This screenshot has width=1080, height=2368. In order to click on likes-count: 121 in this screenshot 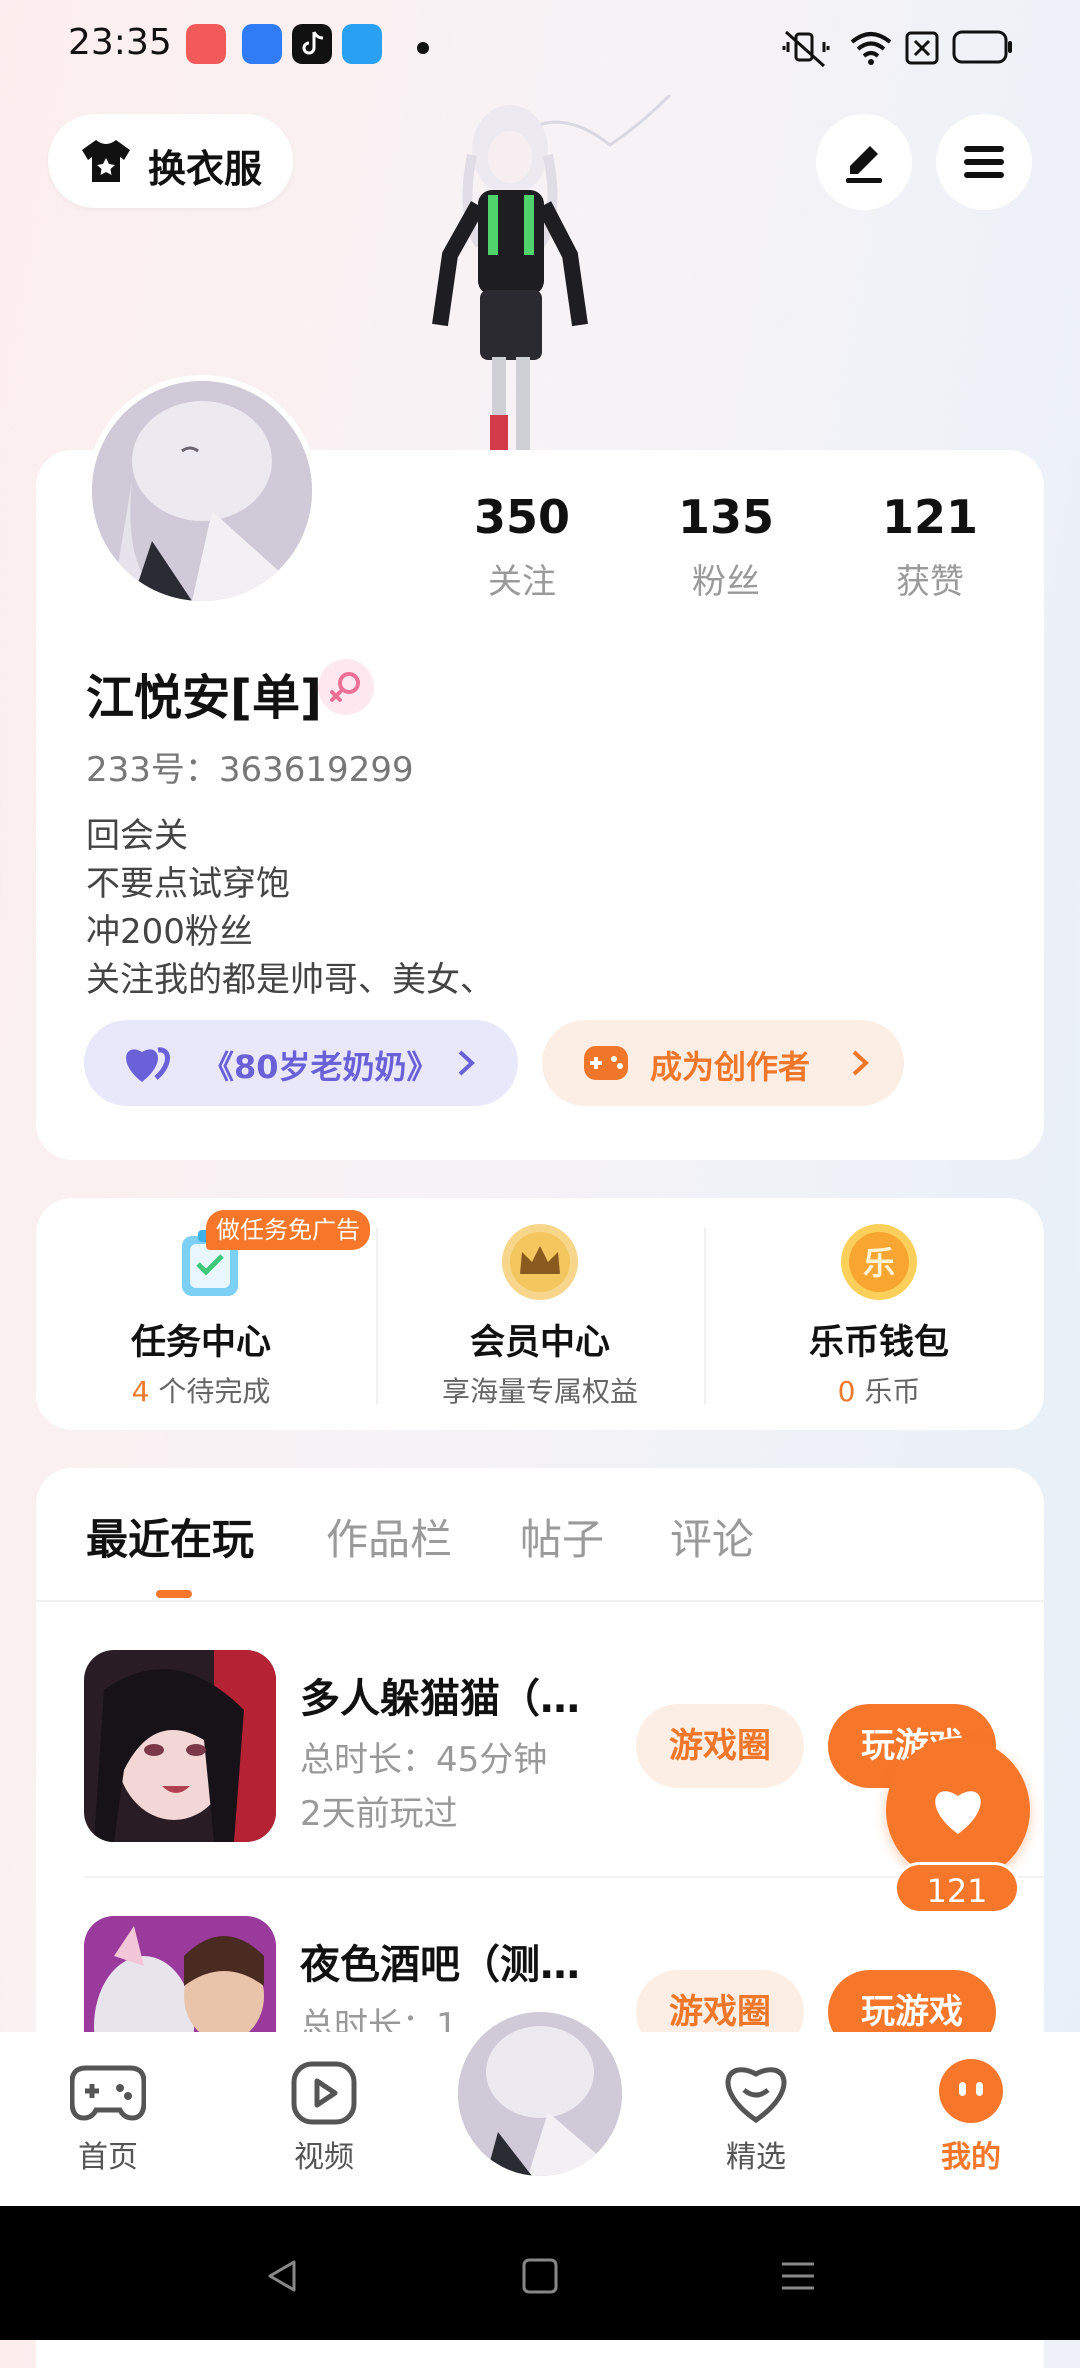, I will do `click(930, 517)`.